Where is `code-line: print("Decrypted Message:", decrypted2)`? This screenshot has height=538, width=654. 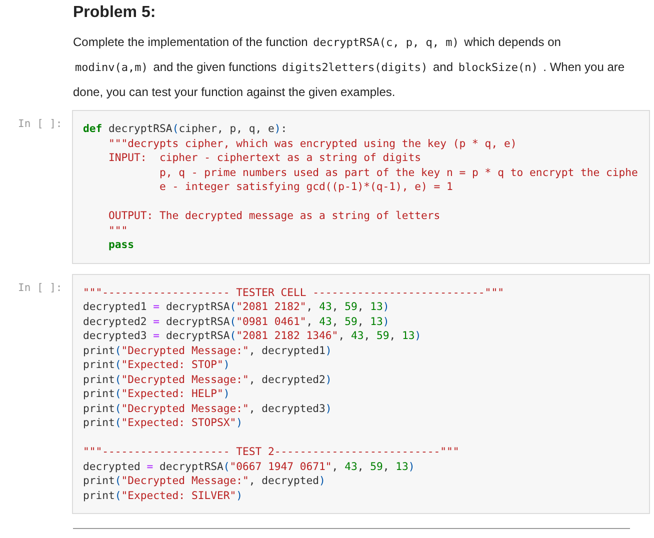
code-line: print("Decrypted Message:", decrypted2) is located at coordinates (207, 379).